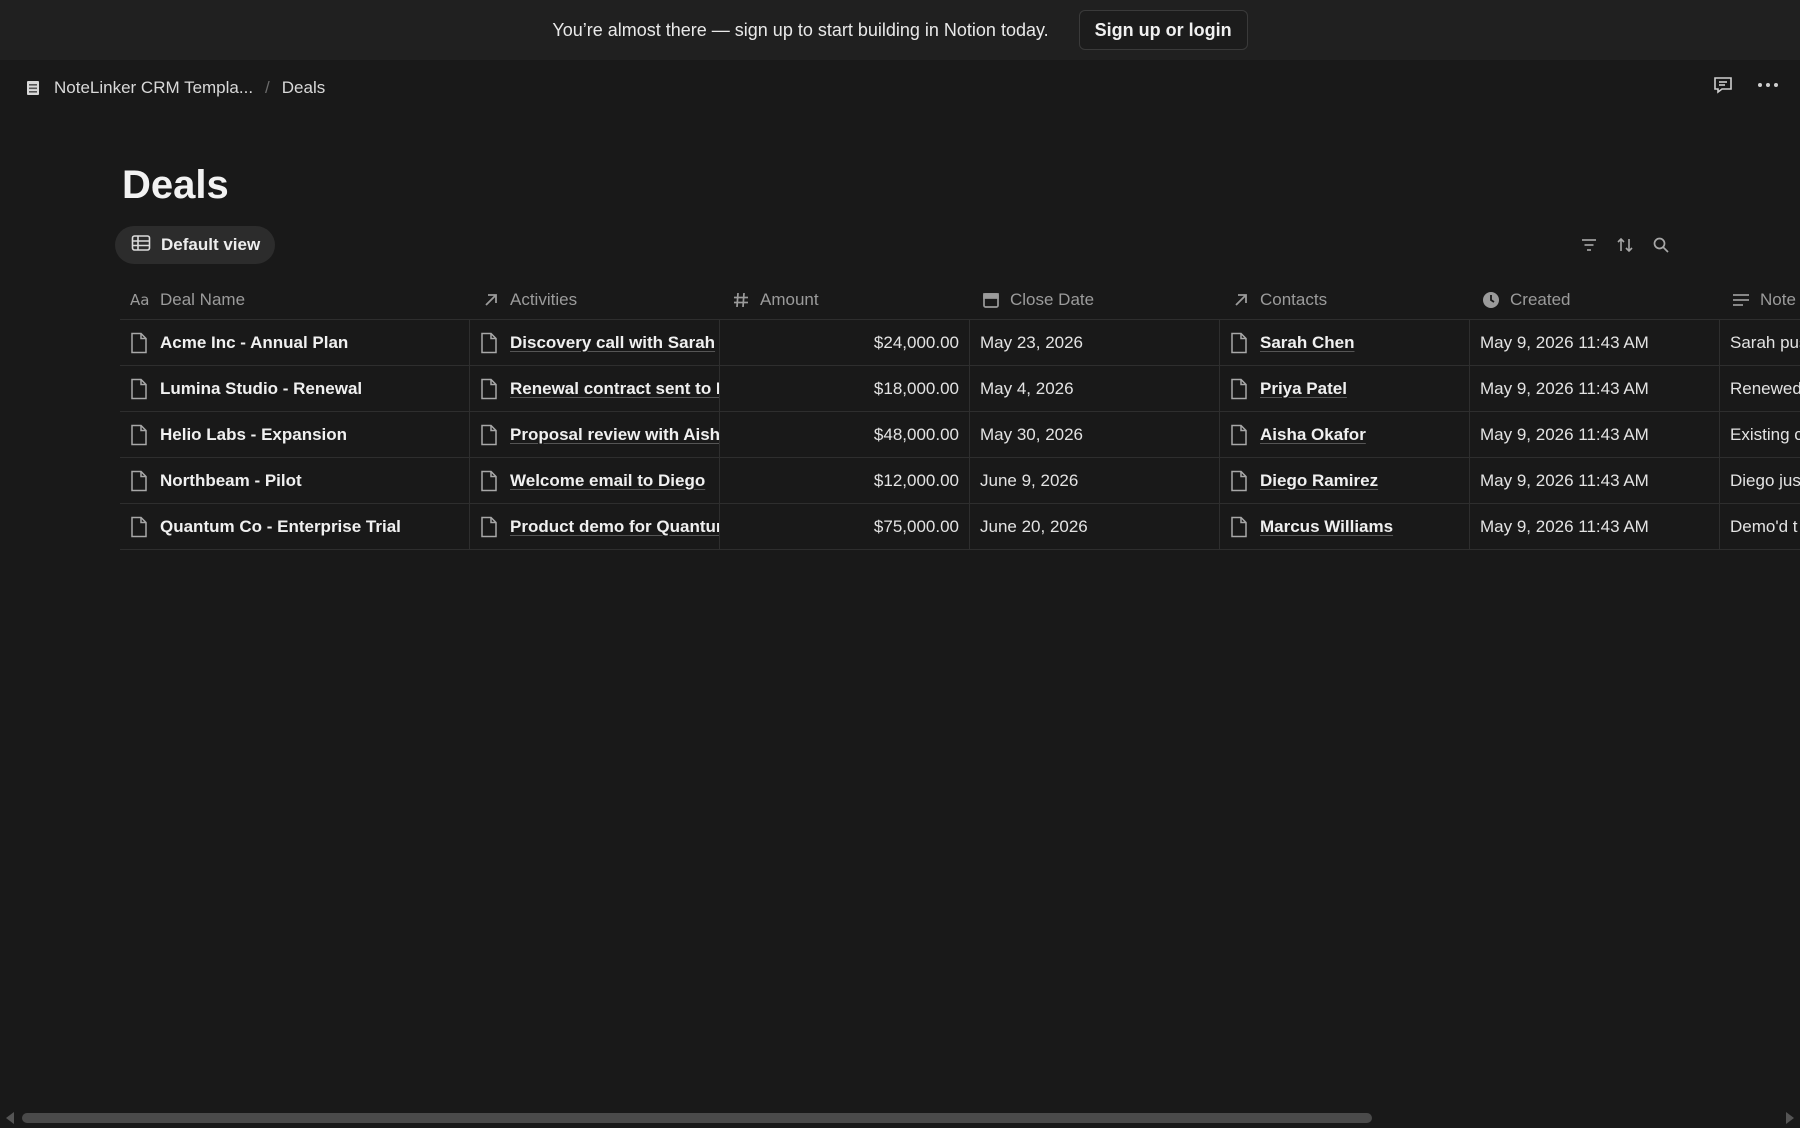 The width and height of the screenshot is (1800, 1128). I want to click on contacts-cell: Diego Ramirez, so click(1345, 480).